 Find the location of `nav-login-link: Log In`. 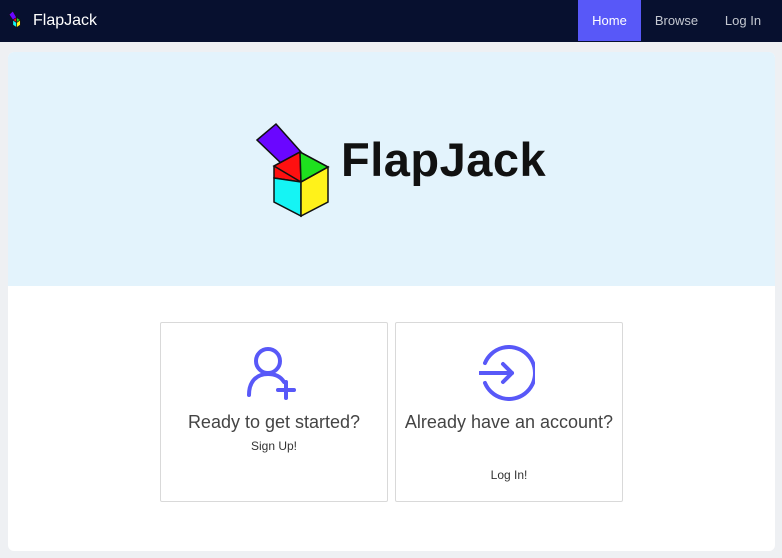

nav-login-link: Log In is located at coordinates (743, 20).